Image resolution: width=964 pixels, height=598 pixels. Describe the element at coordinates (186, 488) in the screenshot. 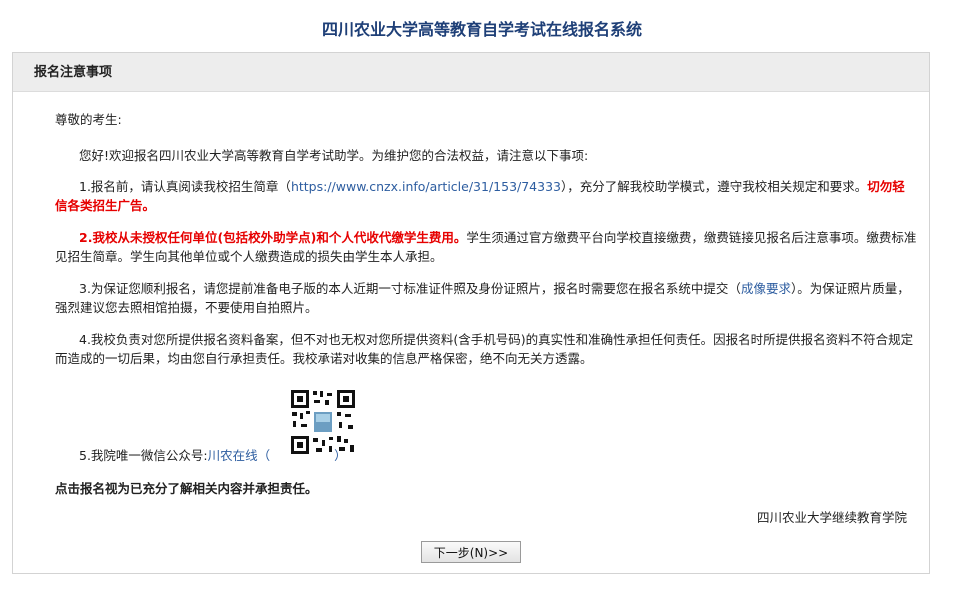

I see `responsibility-notice: 点击报名视为已充分了解相关内容并承担责任。` at that location.